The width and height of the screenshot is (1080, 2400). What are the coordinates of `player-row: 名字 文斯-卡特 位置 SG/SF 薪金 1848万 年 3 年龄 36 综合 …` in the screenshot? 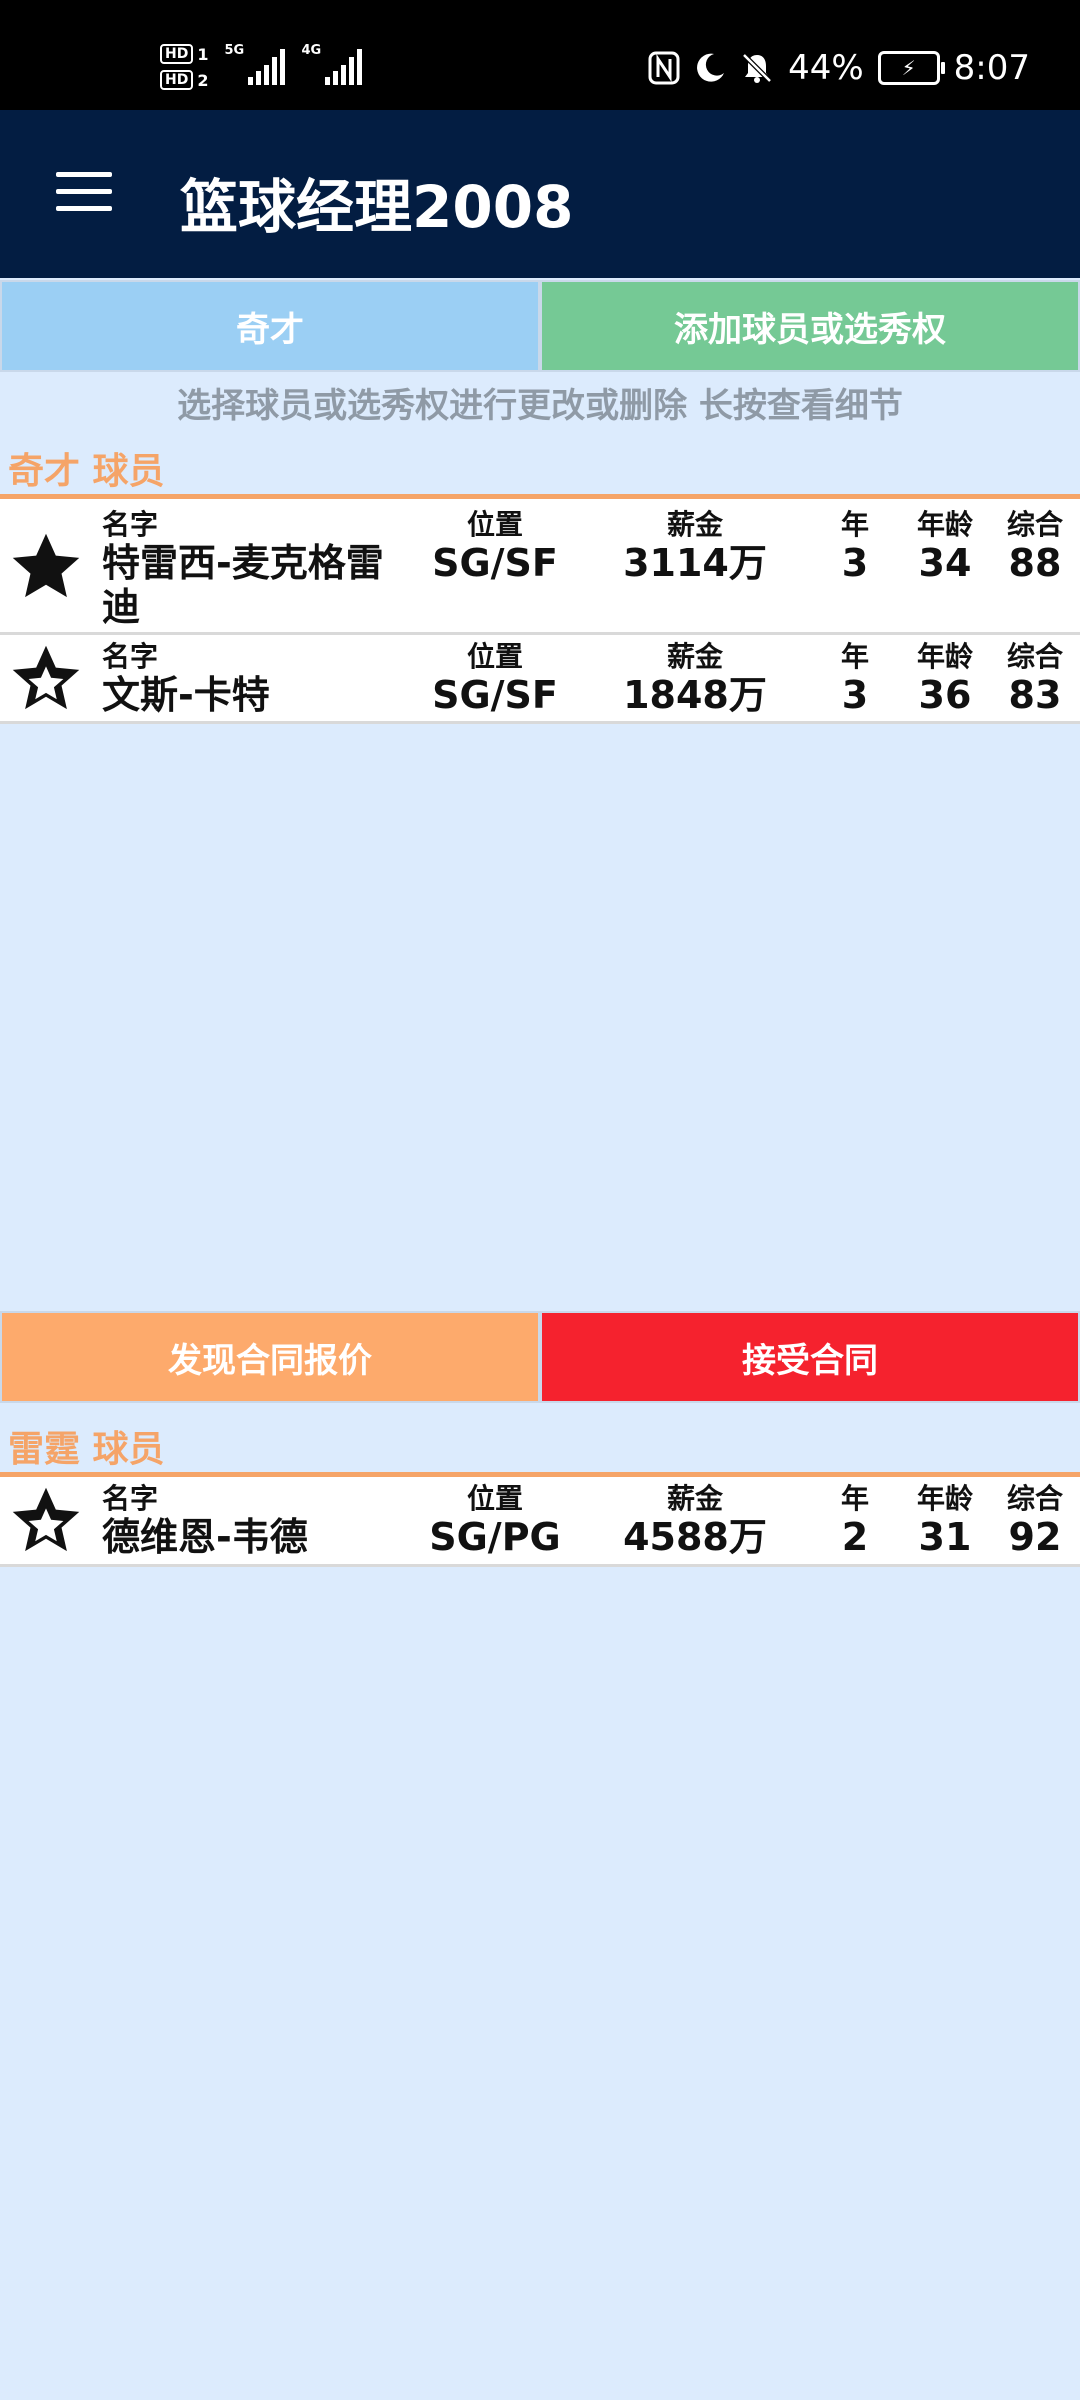 It's located at (540, 679).